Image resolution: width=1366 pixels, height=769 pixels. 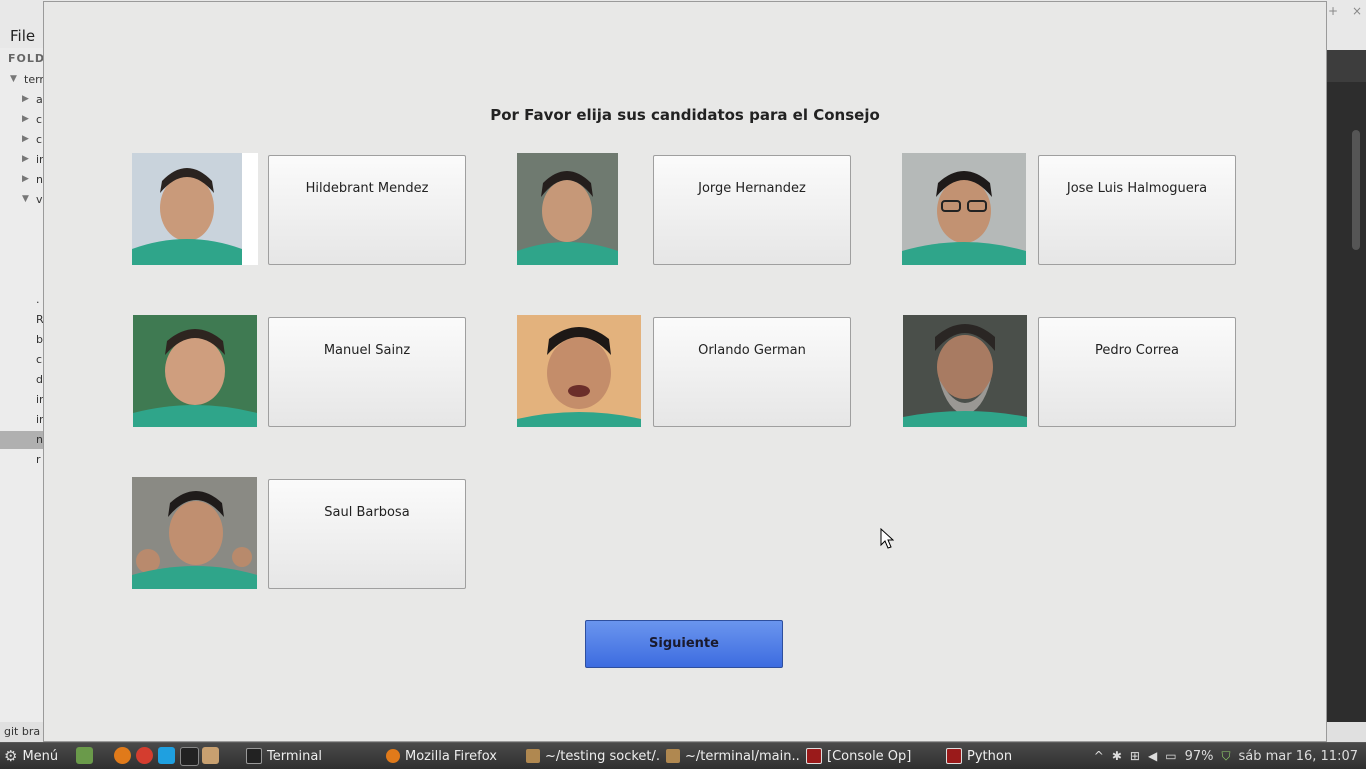 I want to click on next-button: Siguiente, so click(x=684, y=644).